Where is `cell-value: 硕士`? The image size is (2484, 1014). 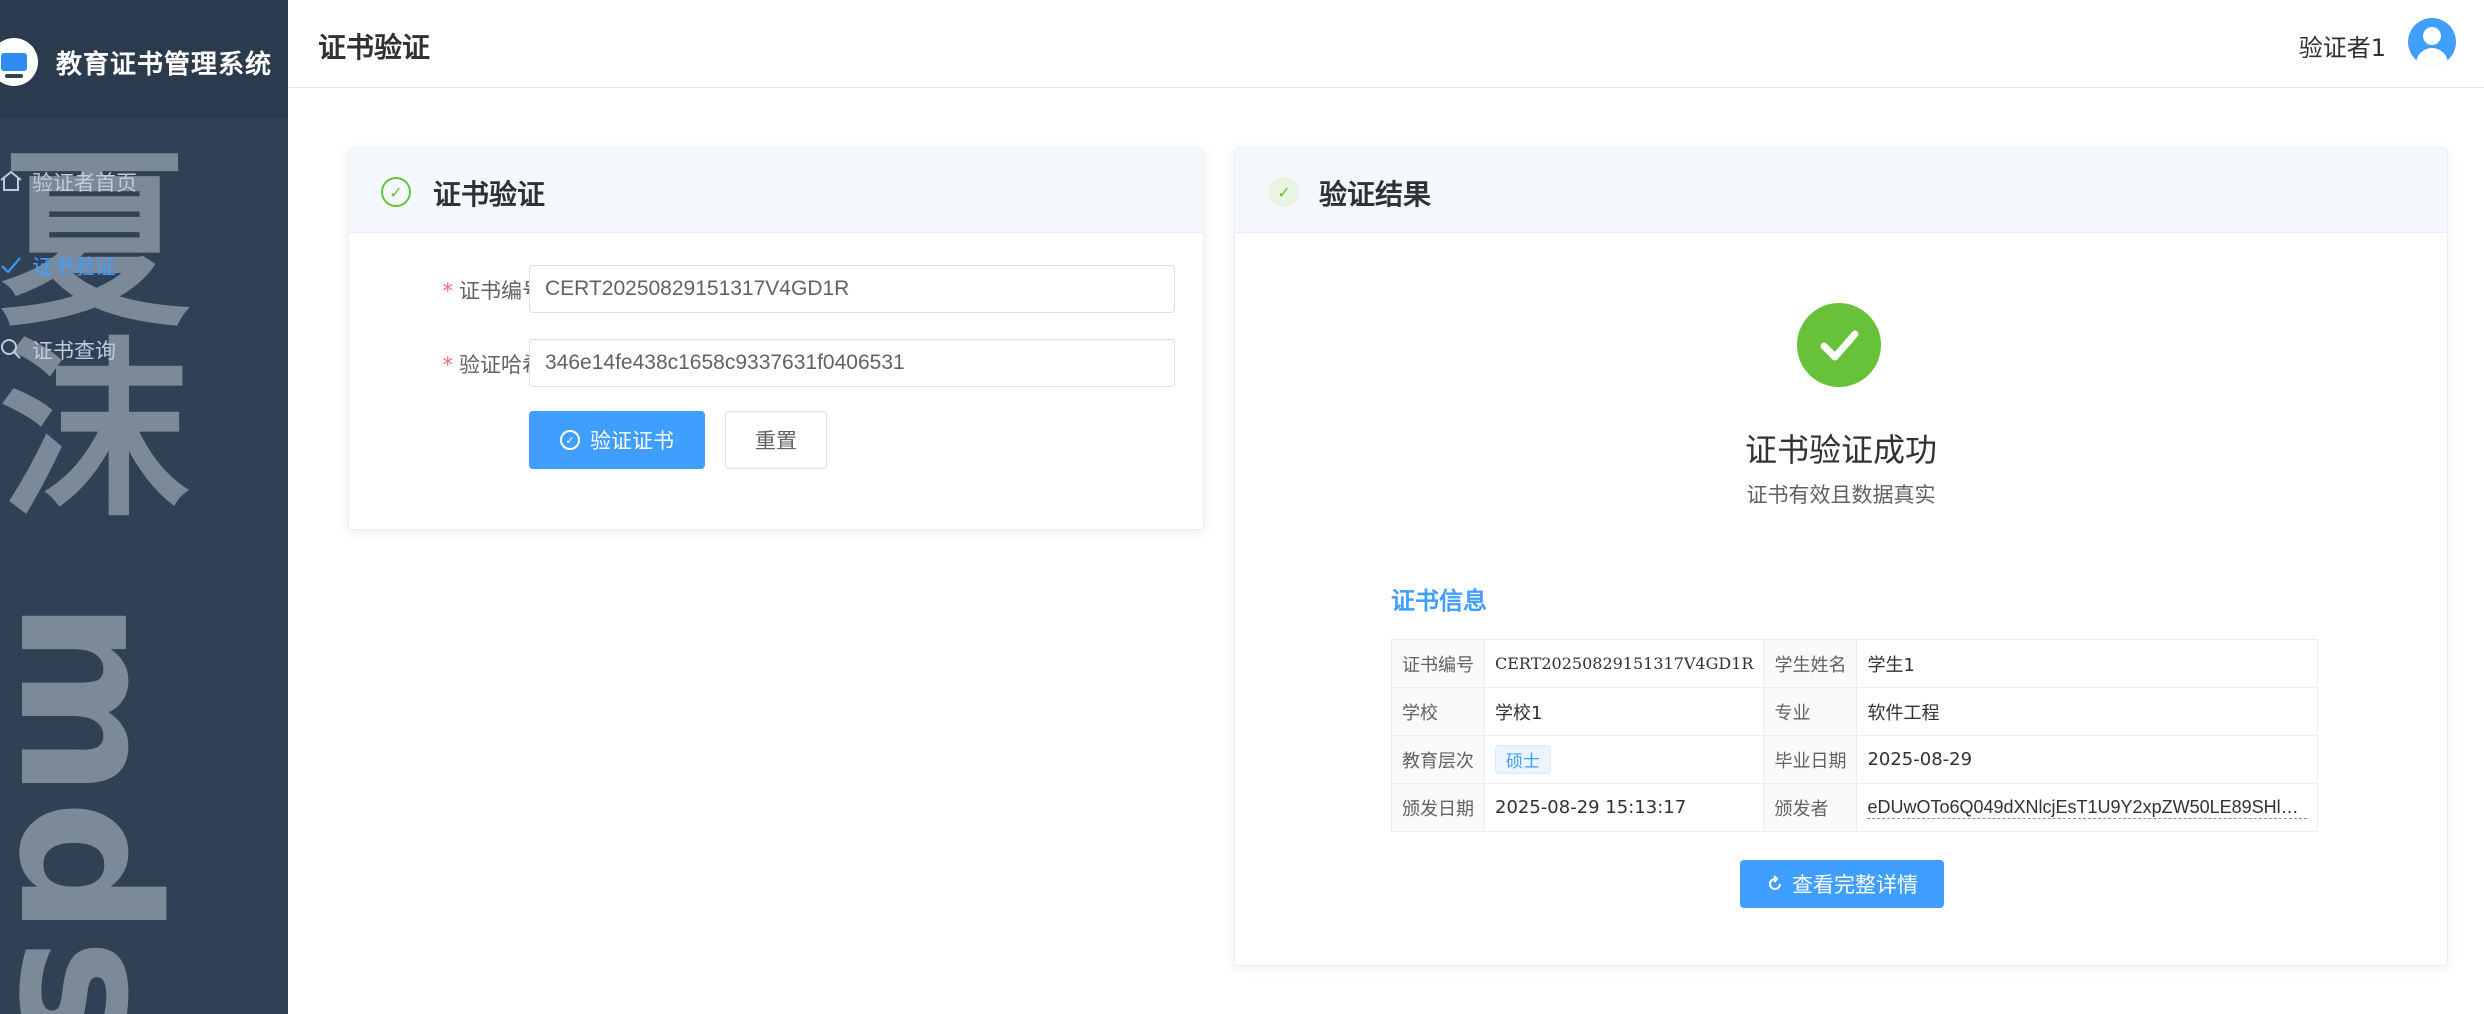
cell-value: 硕士 is located at coordinates (1624, 759).